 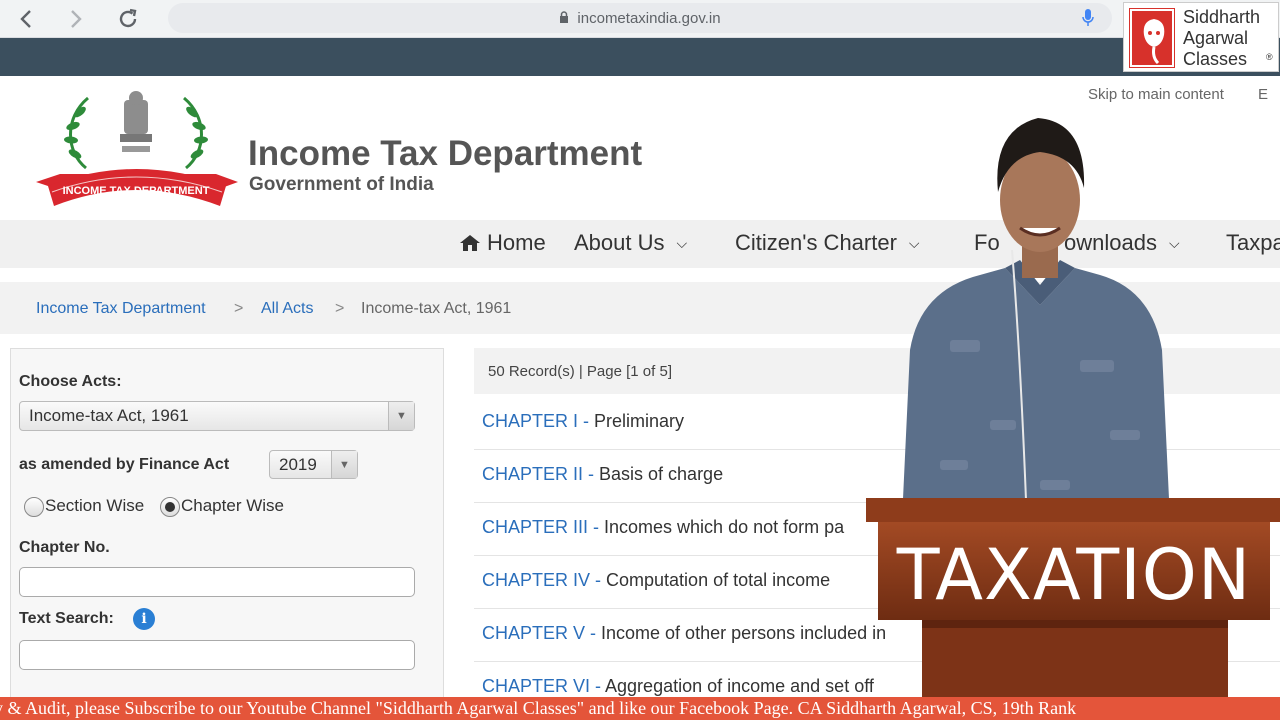 I want to click on url-text: incometaxindia.gov.in, so click(x=649, y=18).